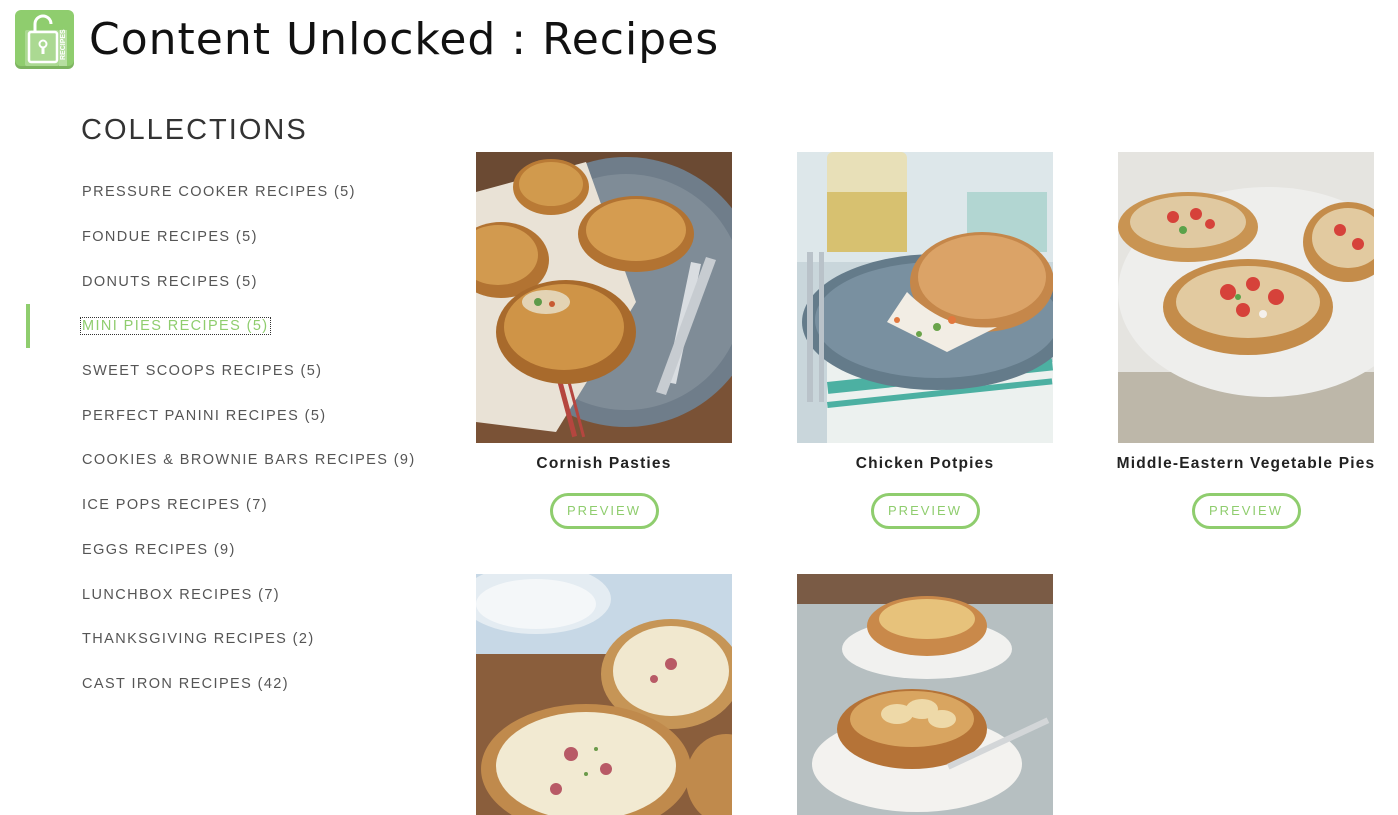 This screenshot has height=815, width=1398. Describe the element at coordinates (604, 297) in the screenshot. I see `cornish-pasties-photo` at that location.